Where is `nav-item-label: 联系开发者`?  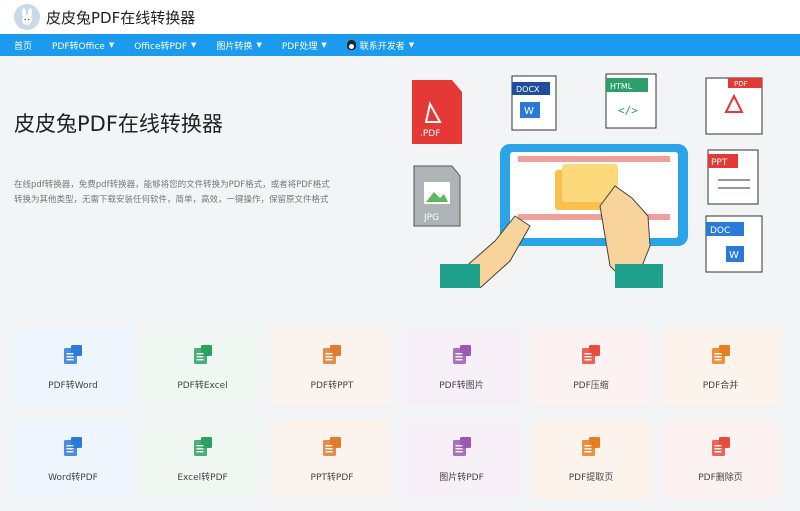 nav-item-label: 联系开发者 is located at coordinates (382, 46).